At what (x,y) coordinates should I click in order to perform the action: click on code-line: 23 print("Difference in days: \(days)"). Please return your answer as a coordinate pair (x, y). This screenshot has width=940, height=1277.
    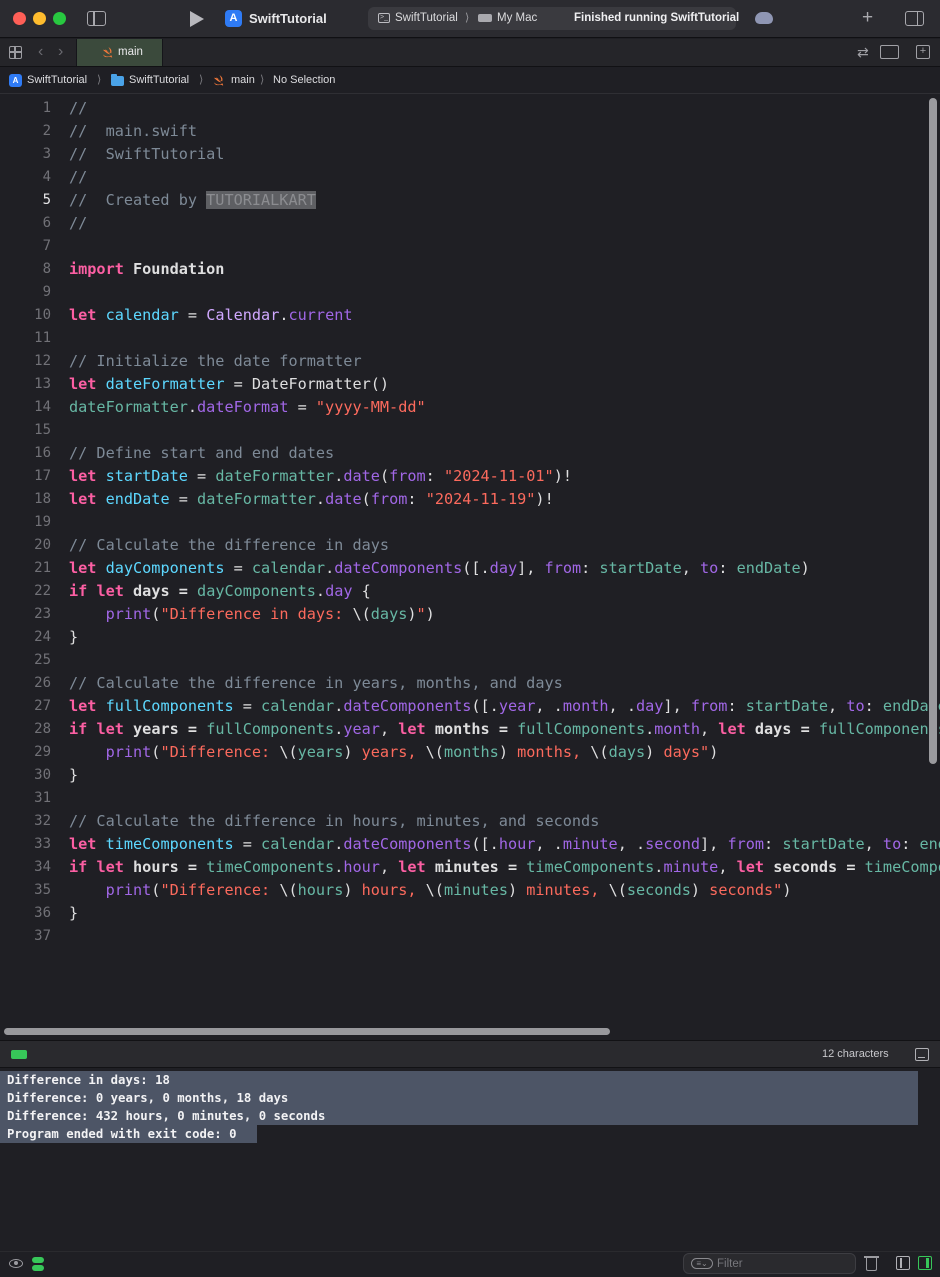
    Looking at the image, I should click on (470, 614).